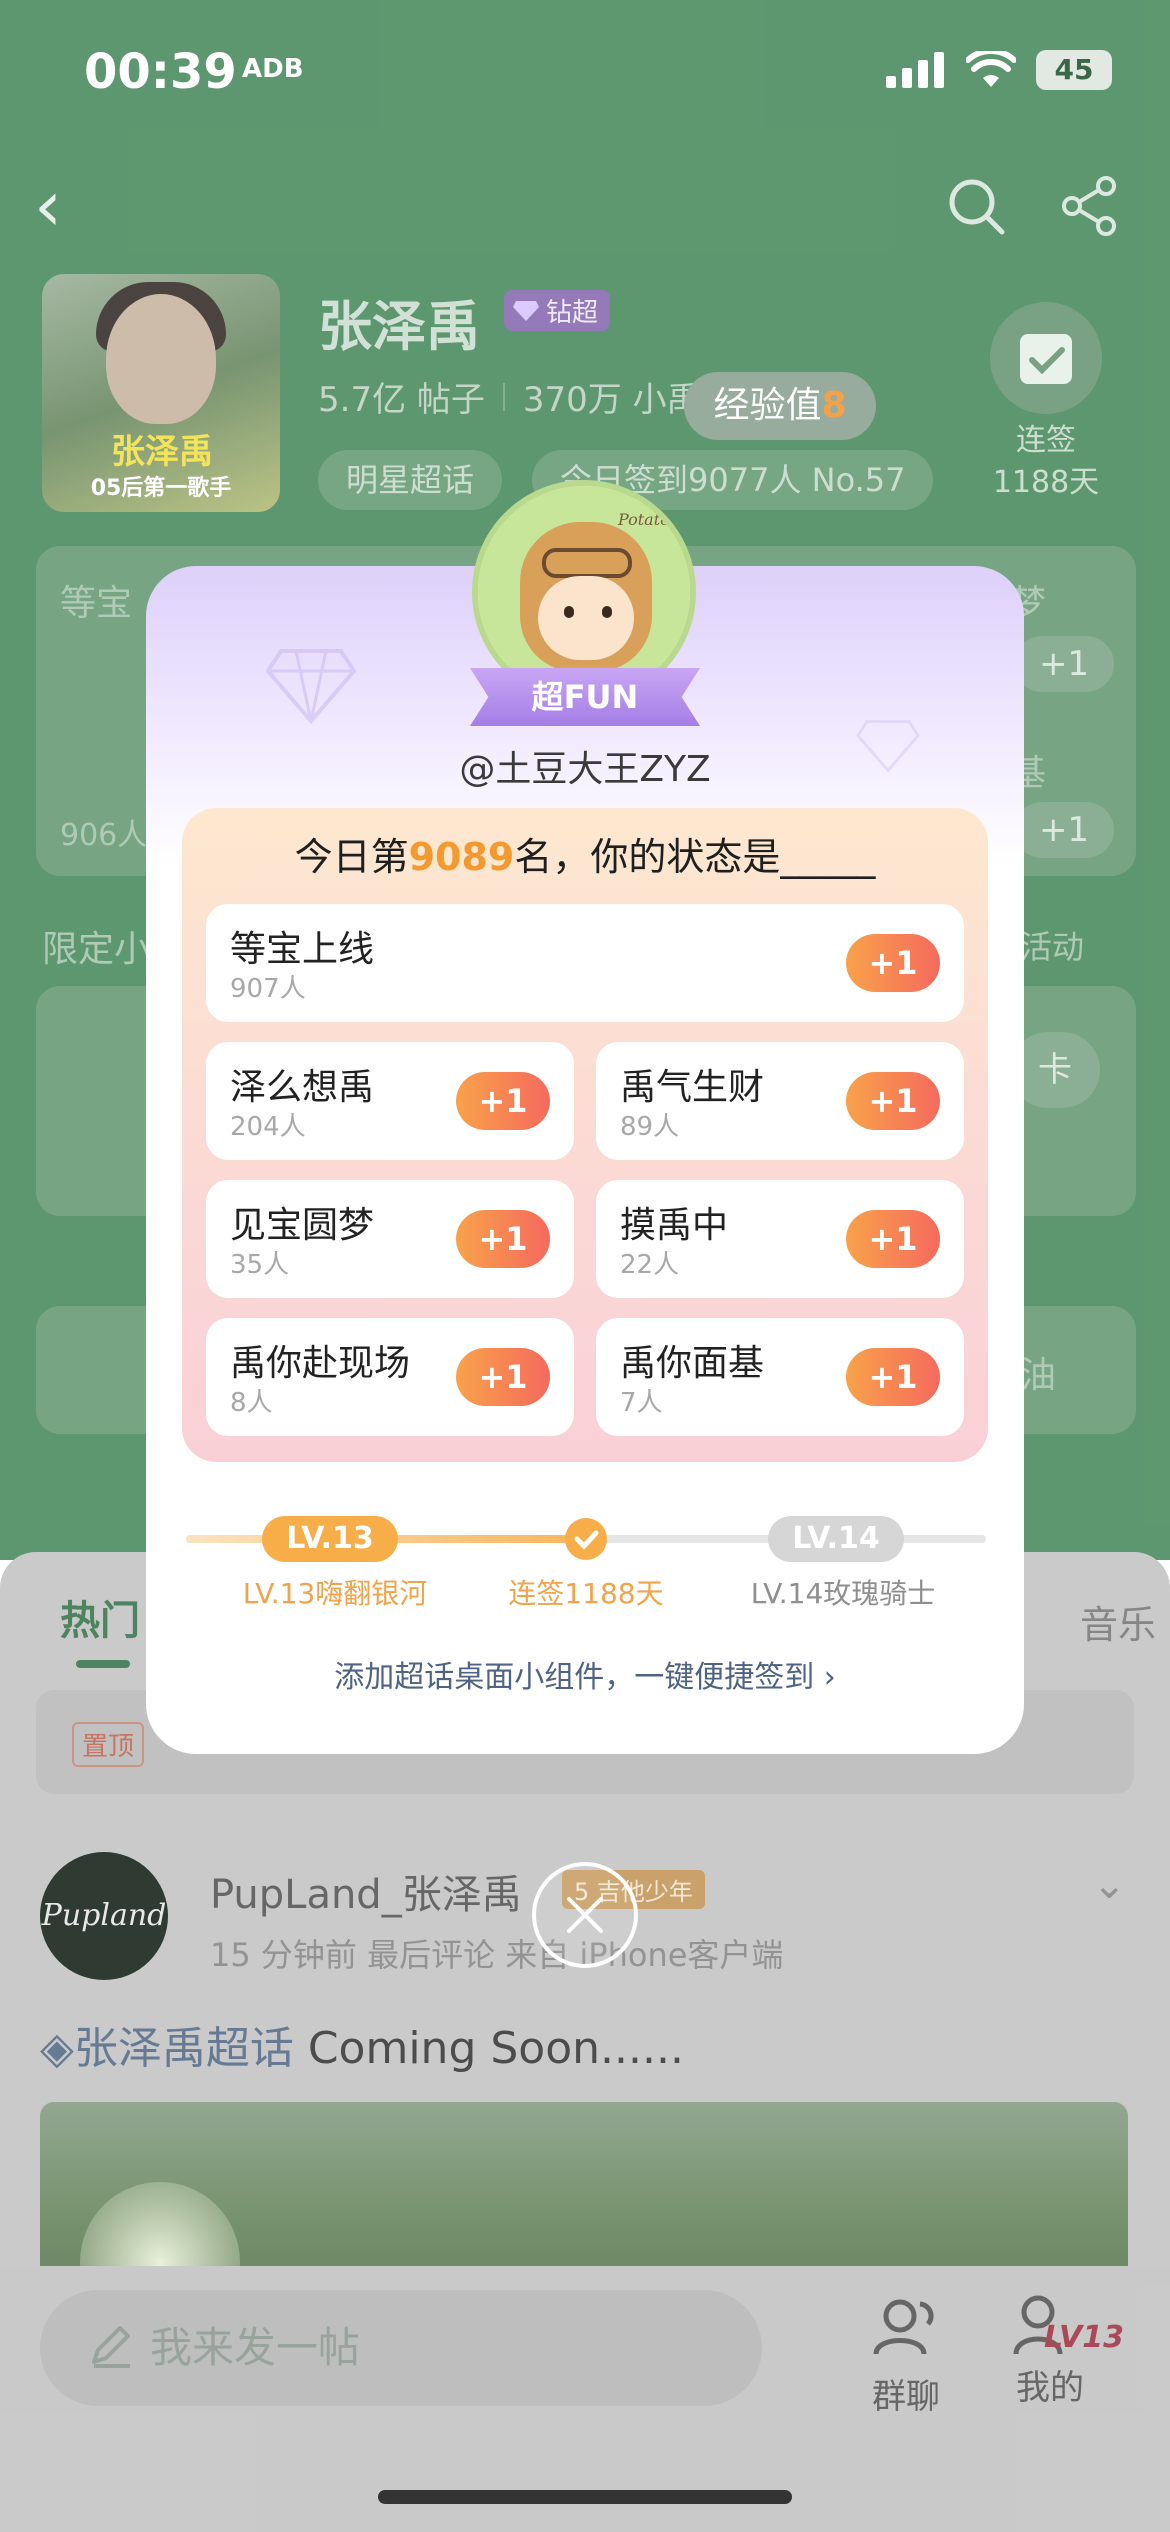 The height and width of the screenshot is (2532, 1170). Describe the element at coordinates (674, 1225) in the screenshot. I see `status-option-name: 摸禹中` at that location.